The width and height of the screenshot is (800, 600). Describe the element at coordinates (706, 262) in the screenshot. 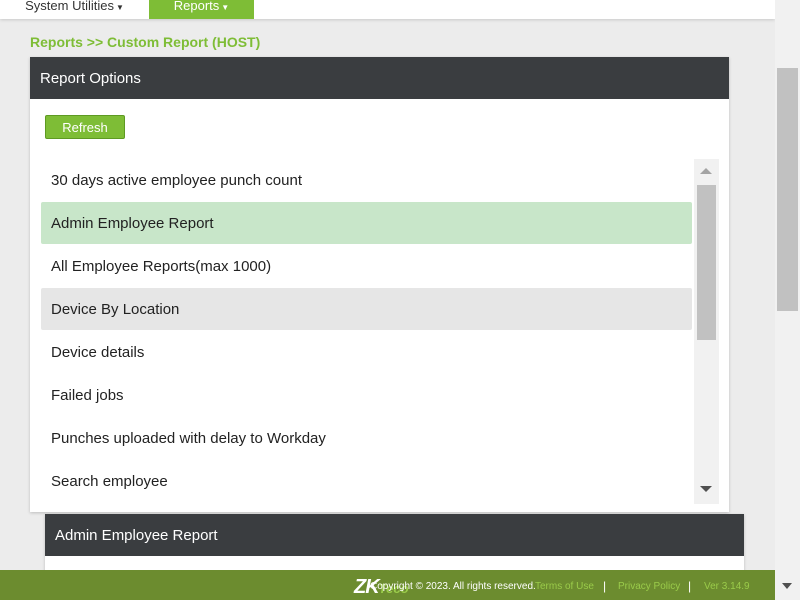

I see `scrollbar-thumb` at that location.